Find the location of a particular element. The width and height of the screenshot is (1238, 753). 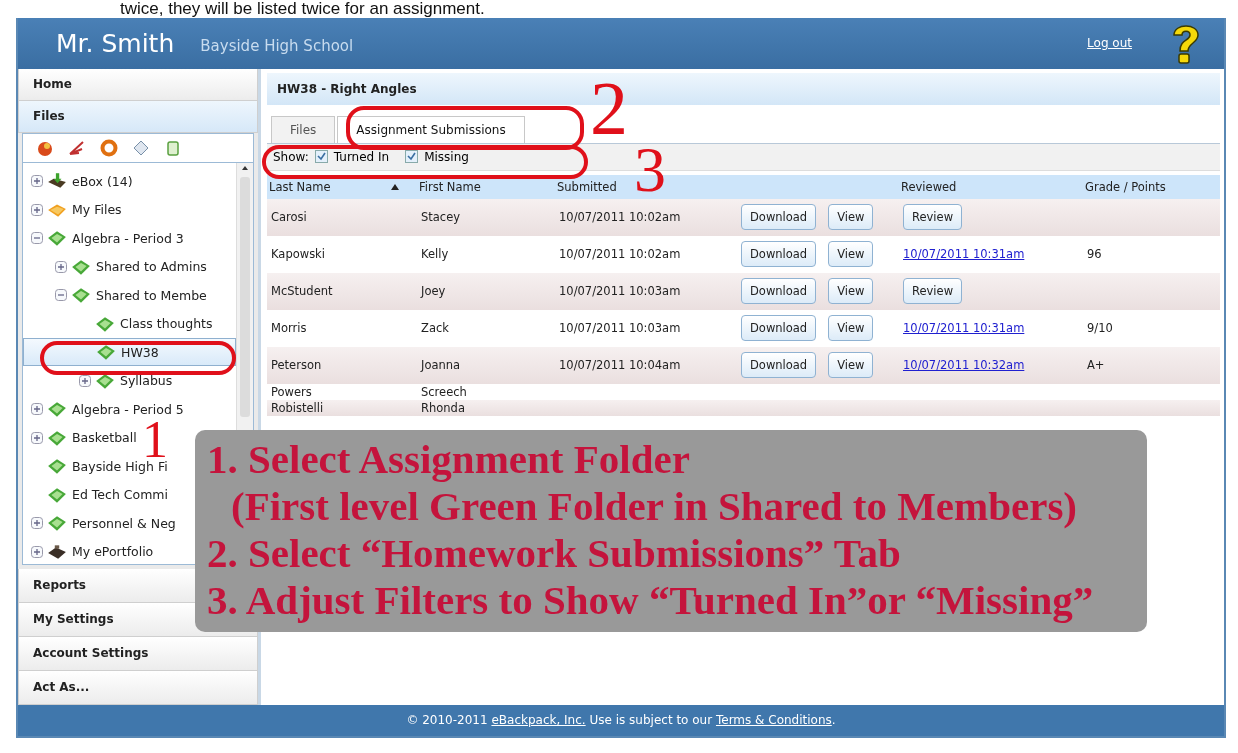

table-cell-text: Rhonda is located at coordinates (443, 407).